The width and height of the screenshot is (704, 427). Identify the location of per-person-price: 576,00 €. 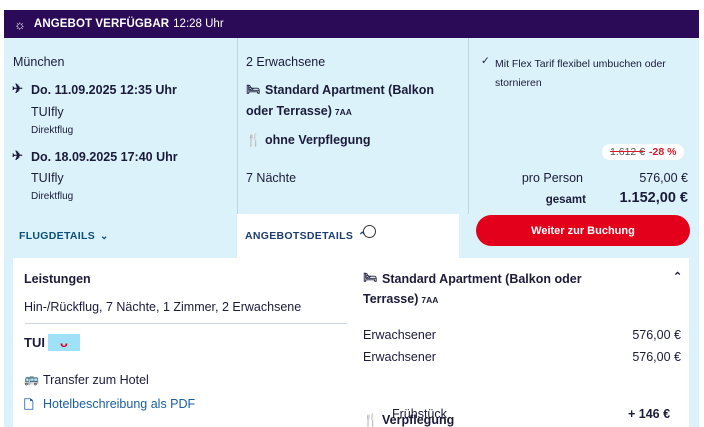
(663, 178).